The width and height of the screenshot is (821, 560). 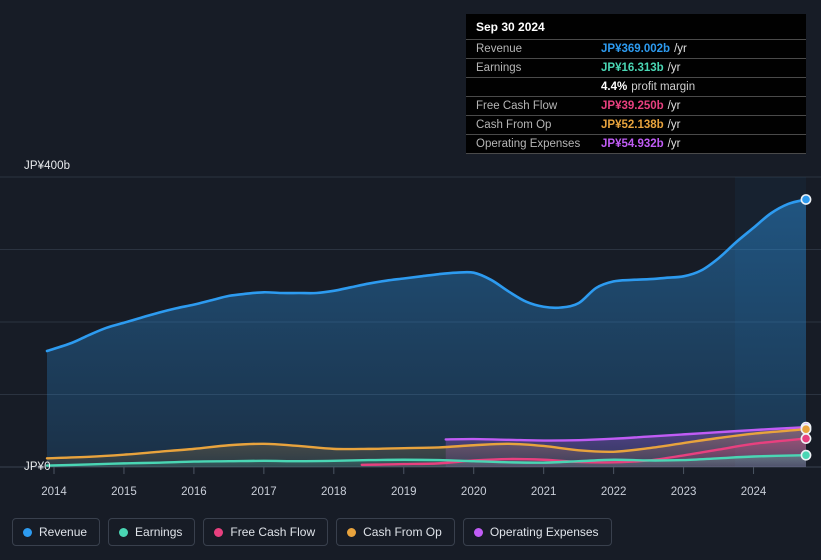 What do you see at coordinates (159, 532) in the screenshot?
I see `legend-item-label: Earnings` at bounding box center [159, 532].